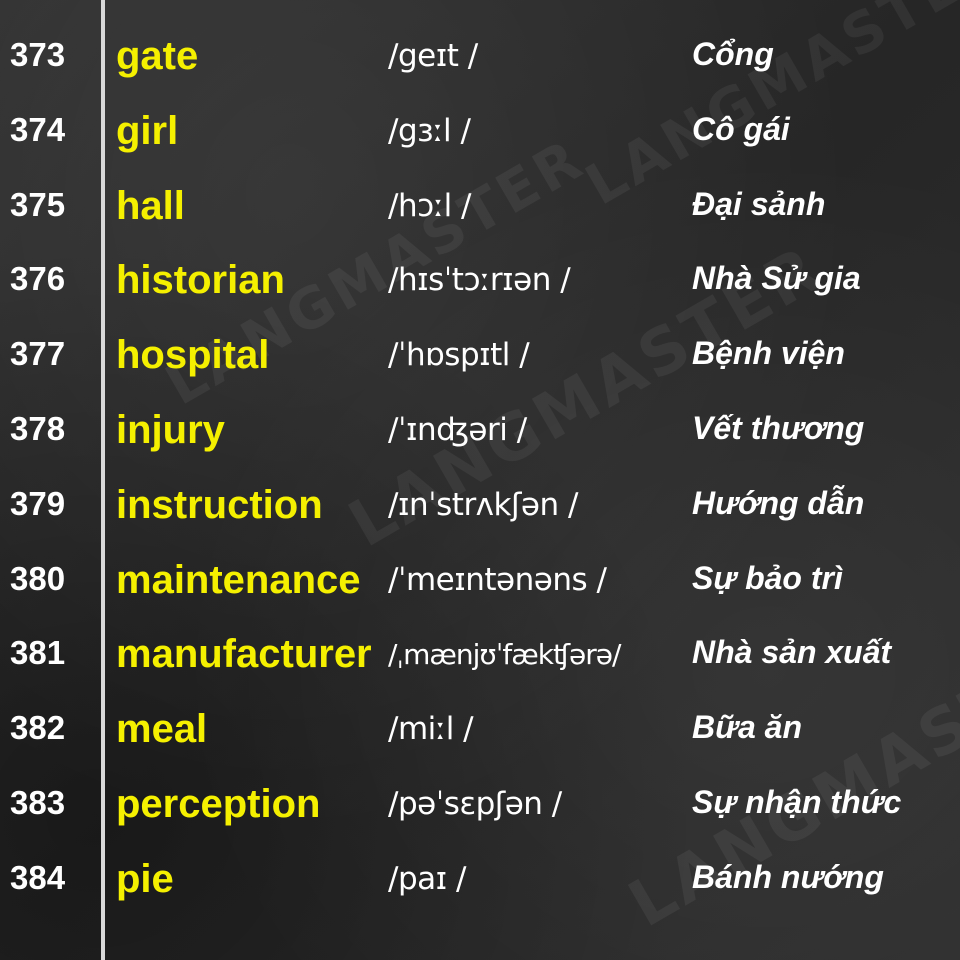 This screenshot has width=960, height=960. What do you see at coordinates (768, 353) in the screenshot?
I see `vietnamese-meaning: Bệnh viện` at bounding box center [768, 353].